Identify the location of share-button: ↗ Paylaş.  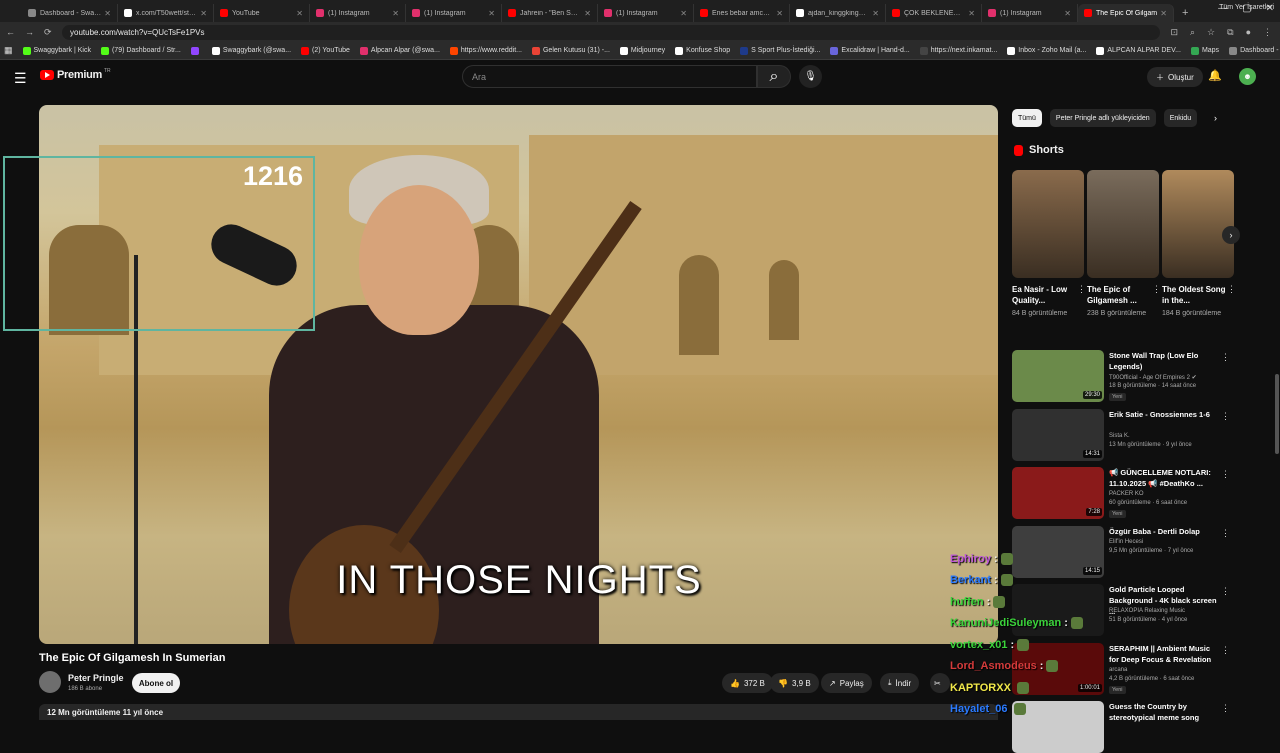
(846, 683).